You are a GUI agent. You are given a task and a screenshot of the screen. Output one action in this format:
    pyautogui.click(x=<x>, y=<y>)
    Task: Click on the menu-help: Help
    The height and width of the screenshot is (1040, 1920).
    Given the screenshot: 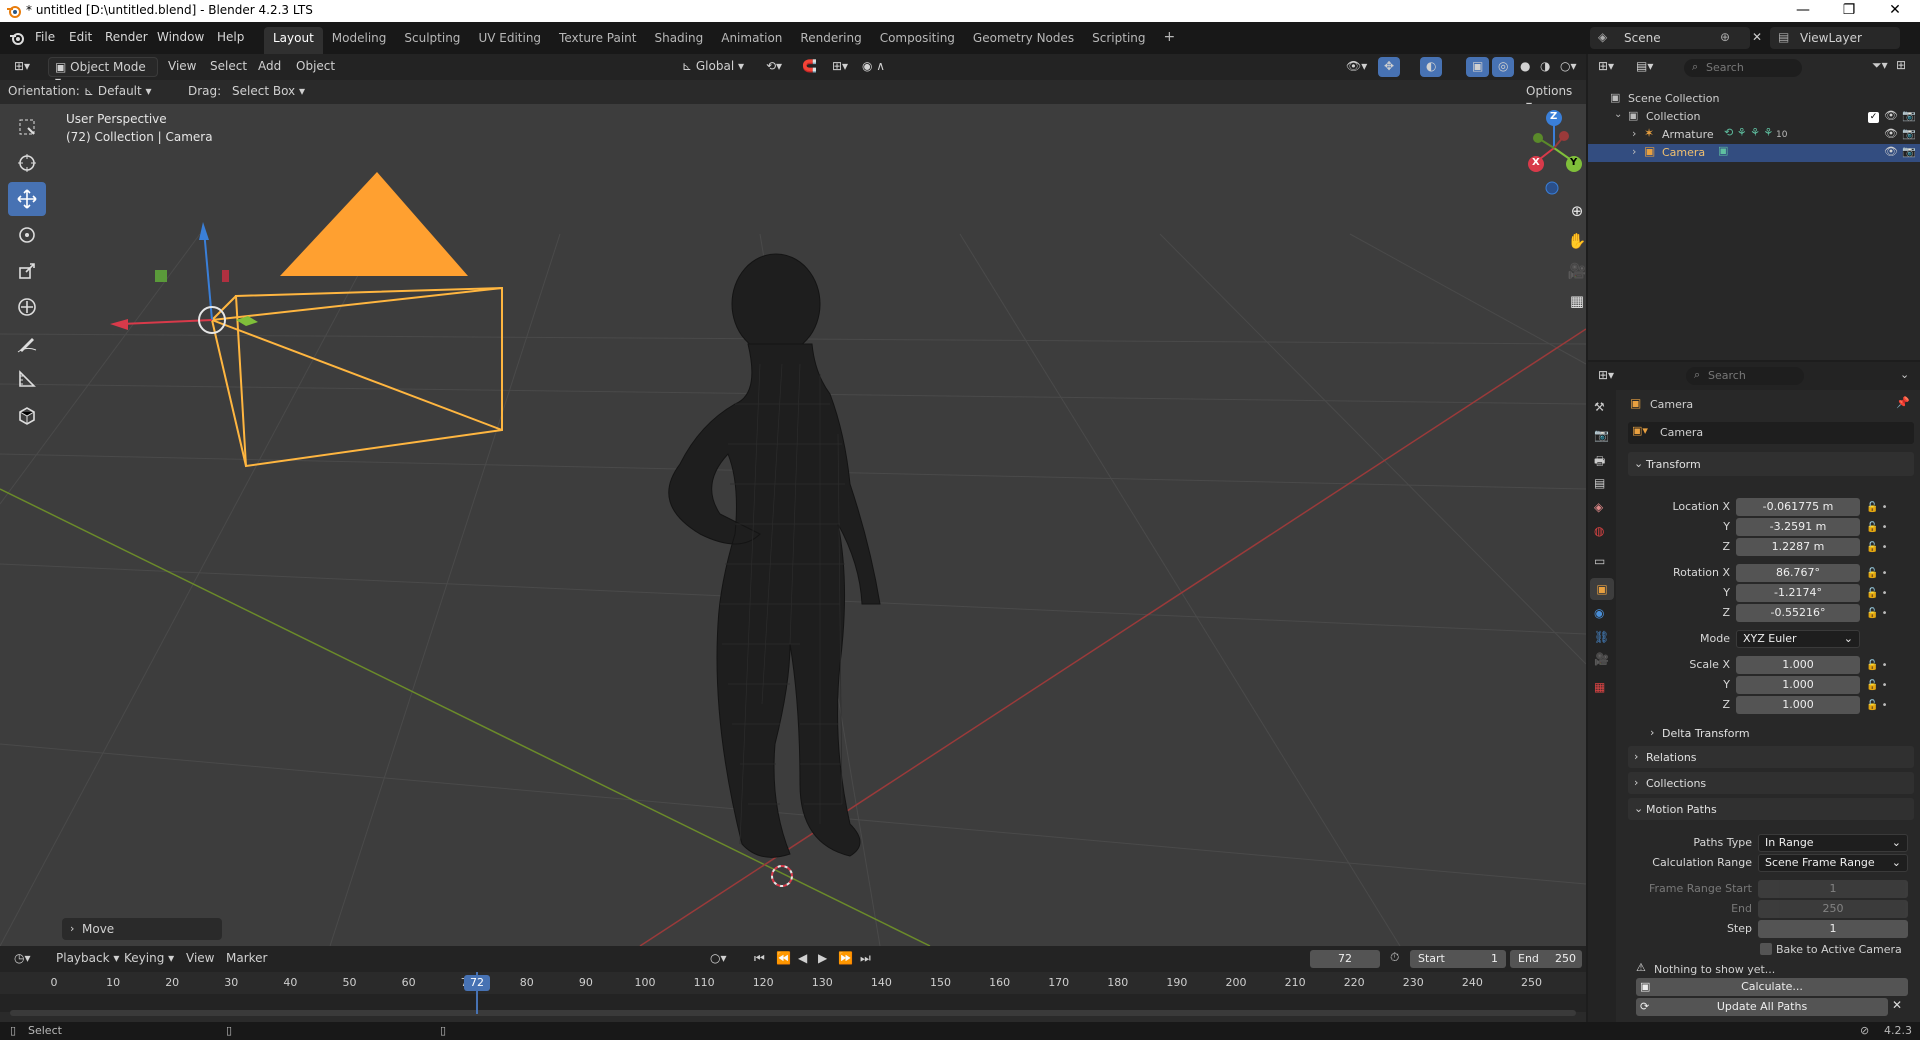 What is the action you would take?
    pyautogui.click(x=230, y=37)
    